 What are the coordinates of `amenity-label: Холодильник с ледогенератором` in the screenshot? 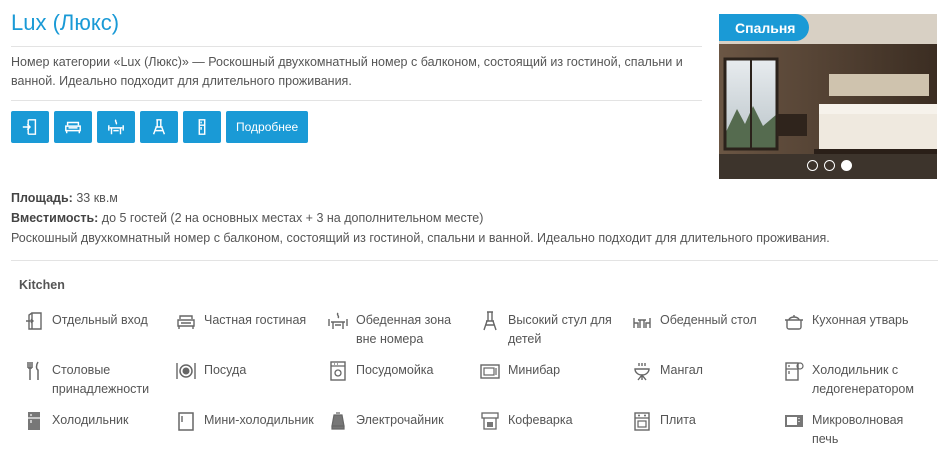 It's located at (863, 379).